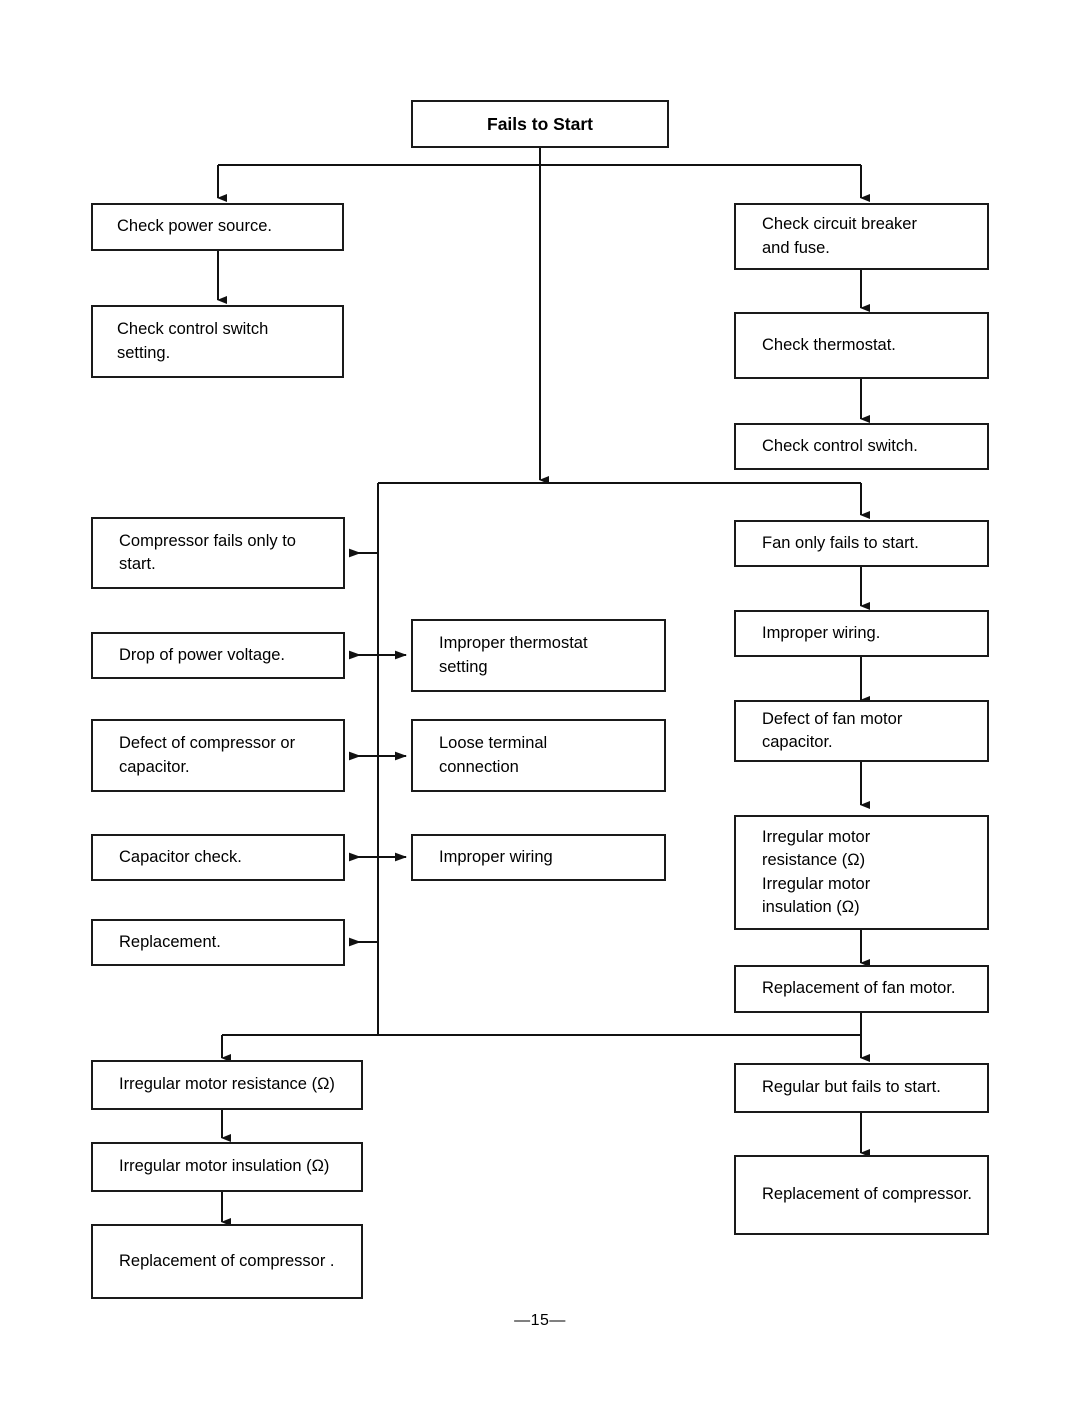 The height and width of the screenshot is (1405, 1080). What do you see at coordinates (193, 341) in the screenshot?
I see `node-label: Check control switch setting.` at bounding box center [193, 341].